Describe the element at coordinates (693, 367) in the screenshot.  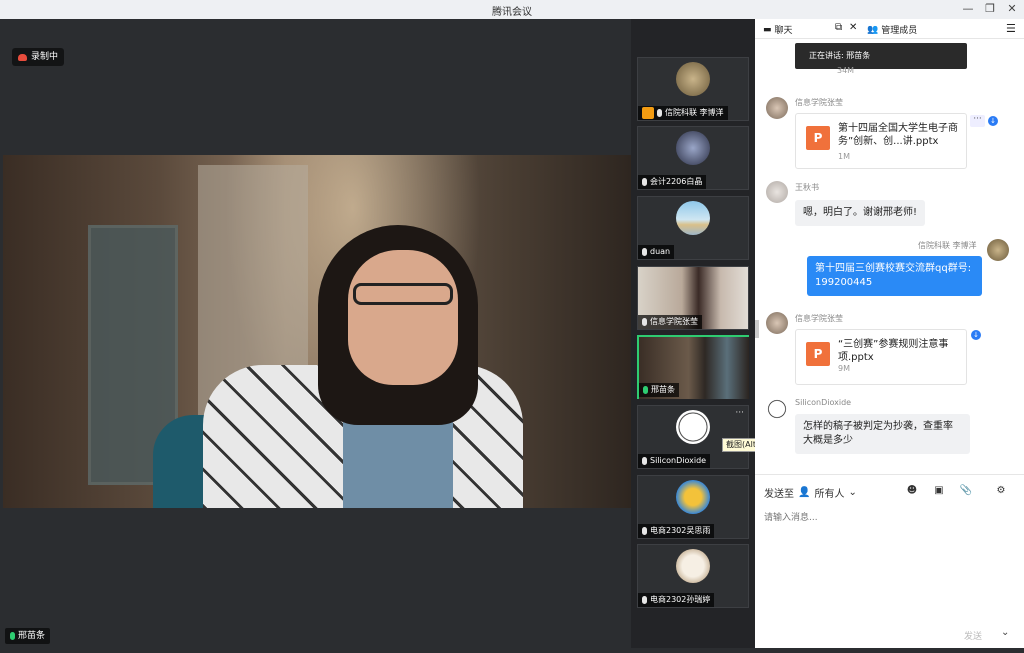
I see `participant-tile-active: 邢苗条` at that location.